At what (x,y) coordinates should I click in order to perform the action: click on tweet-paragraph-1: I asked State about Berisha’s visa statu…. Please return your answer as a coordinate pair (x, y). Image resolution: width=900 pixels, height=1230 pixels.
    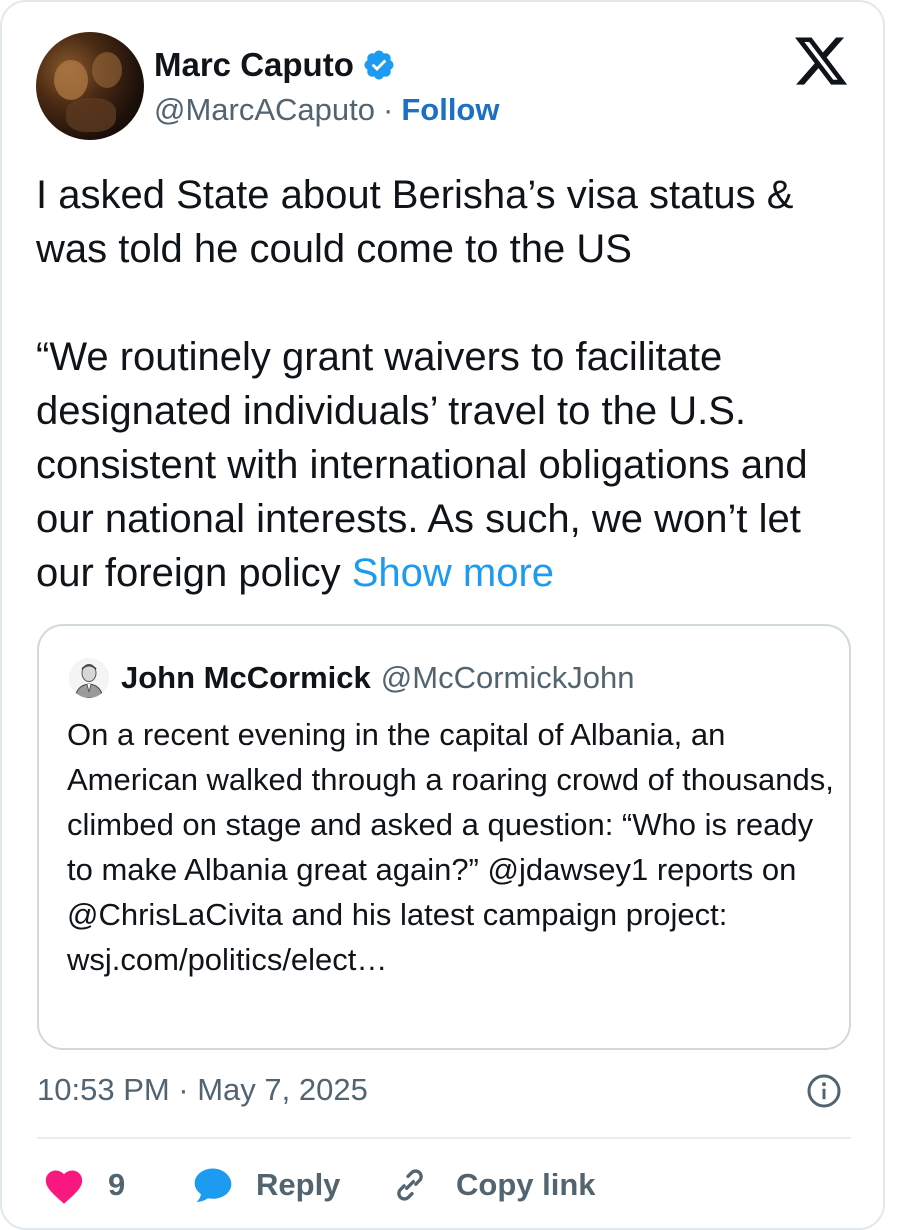
    Looking at the image, I should click on (415, 222).